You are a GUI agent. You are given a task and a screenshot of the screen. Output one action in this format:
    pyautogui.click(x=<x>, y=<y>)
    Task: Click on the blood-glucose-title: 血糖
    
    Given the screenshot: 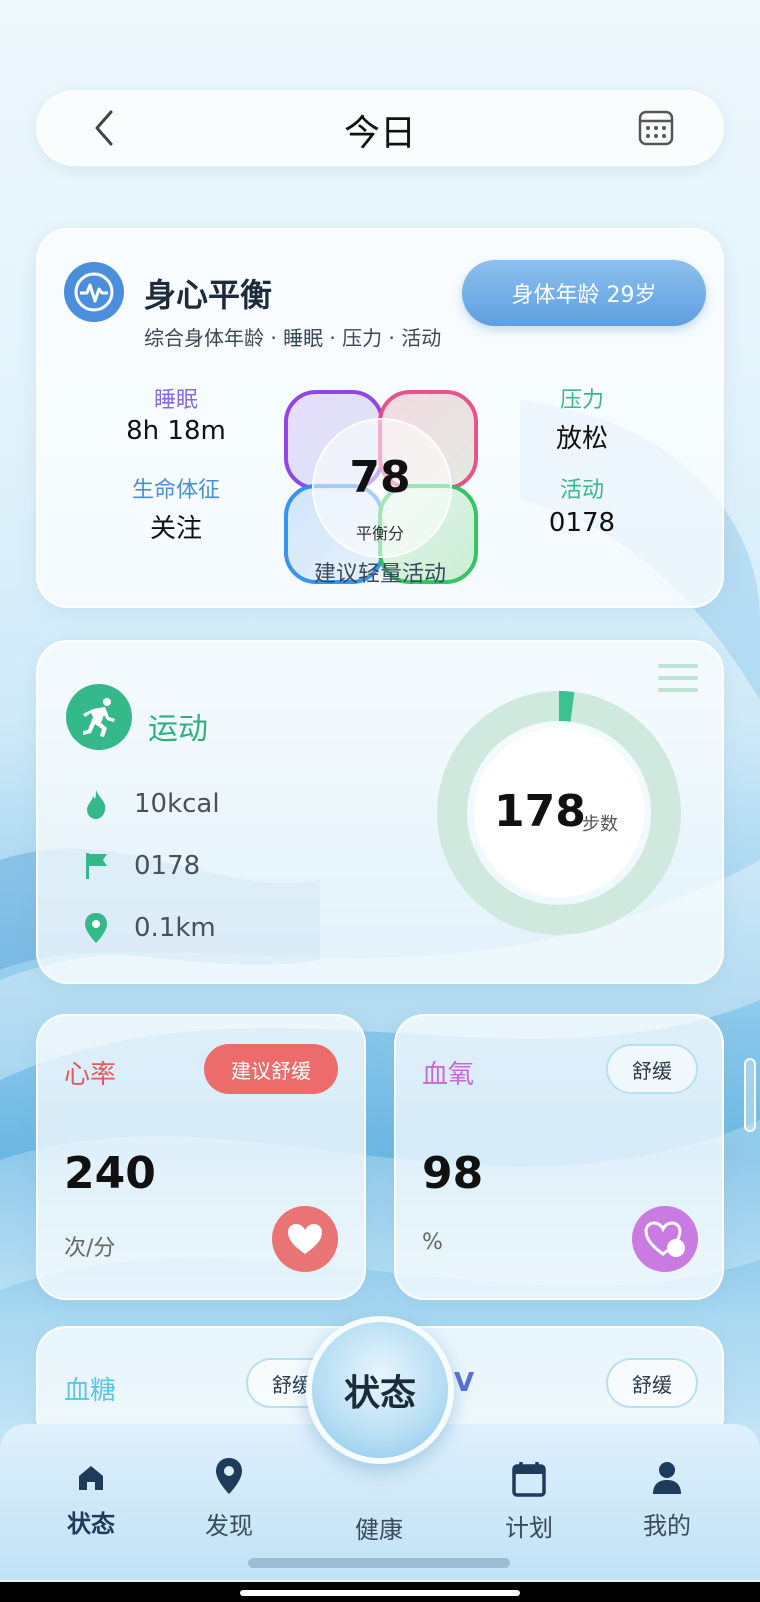 What is the action you would take?
    pyautogui.click(x=90, y=1391)
    